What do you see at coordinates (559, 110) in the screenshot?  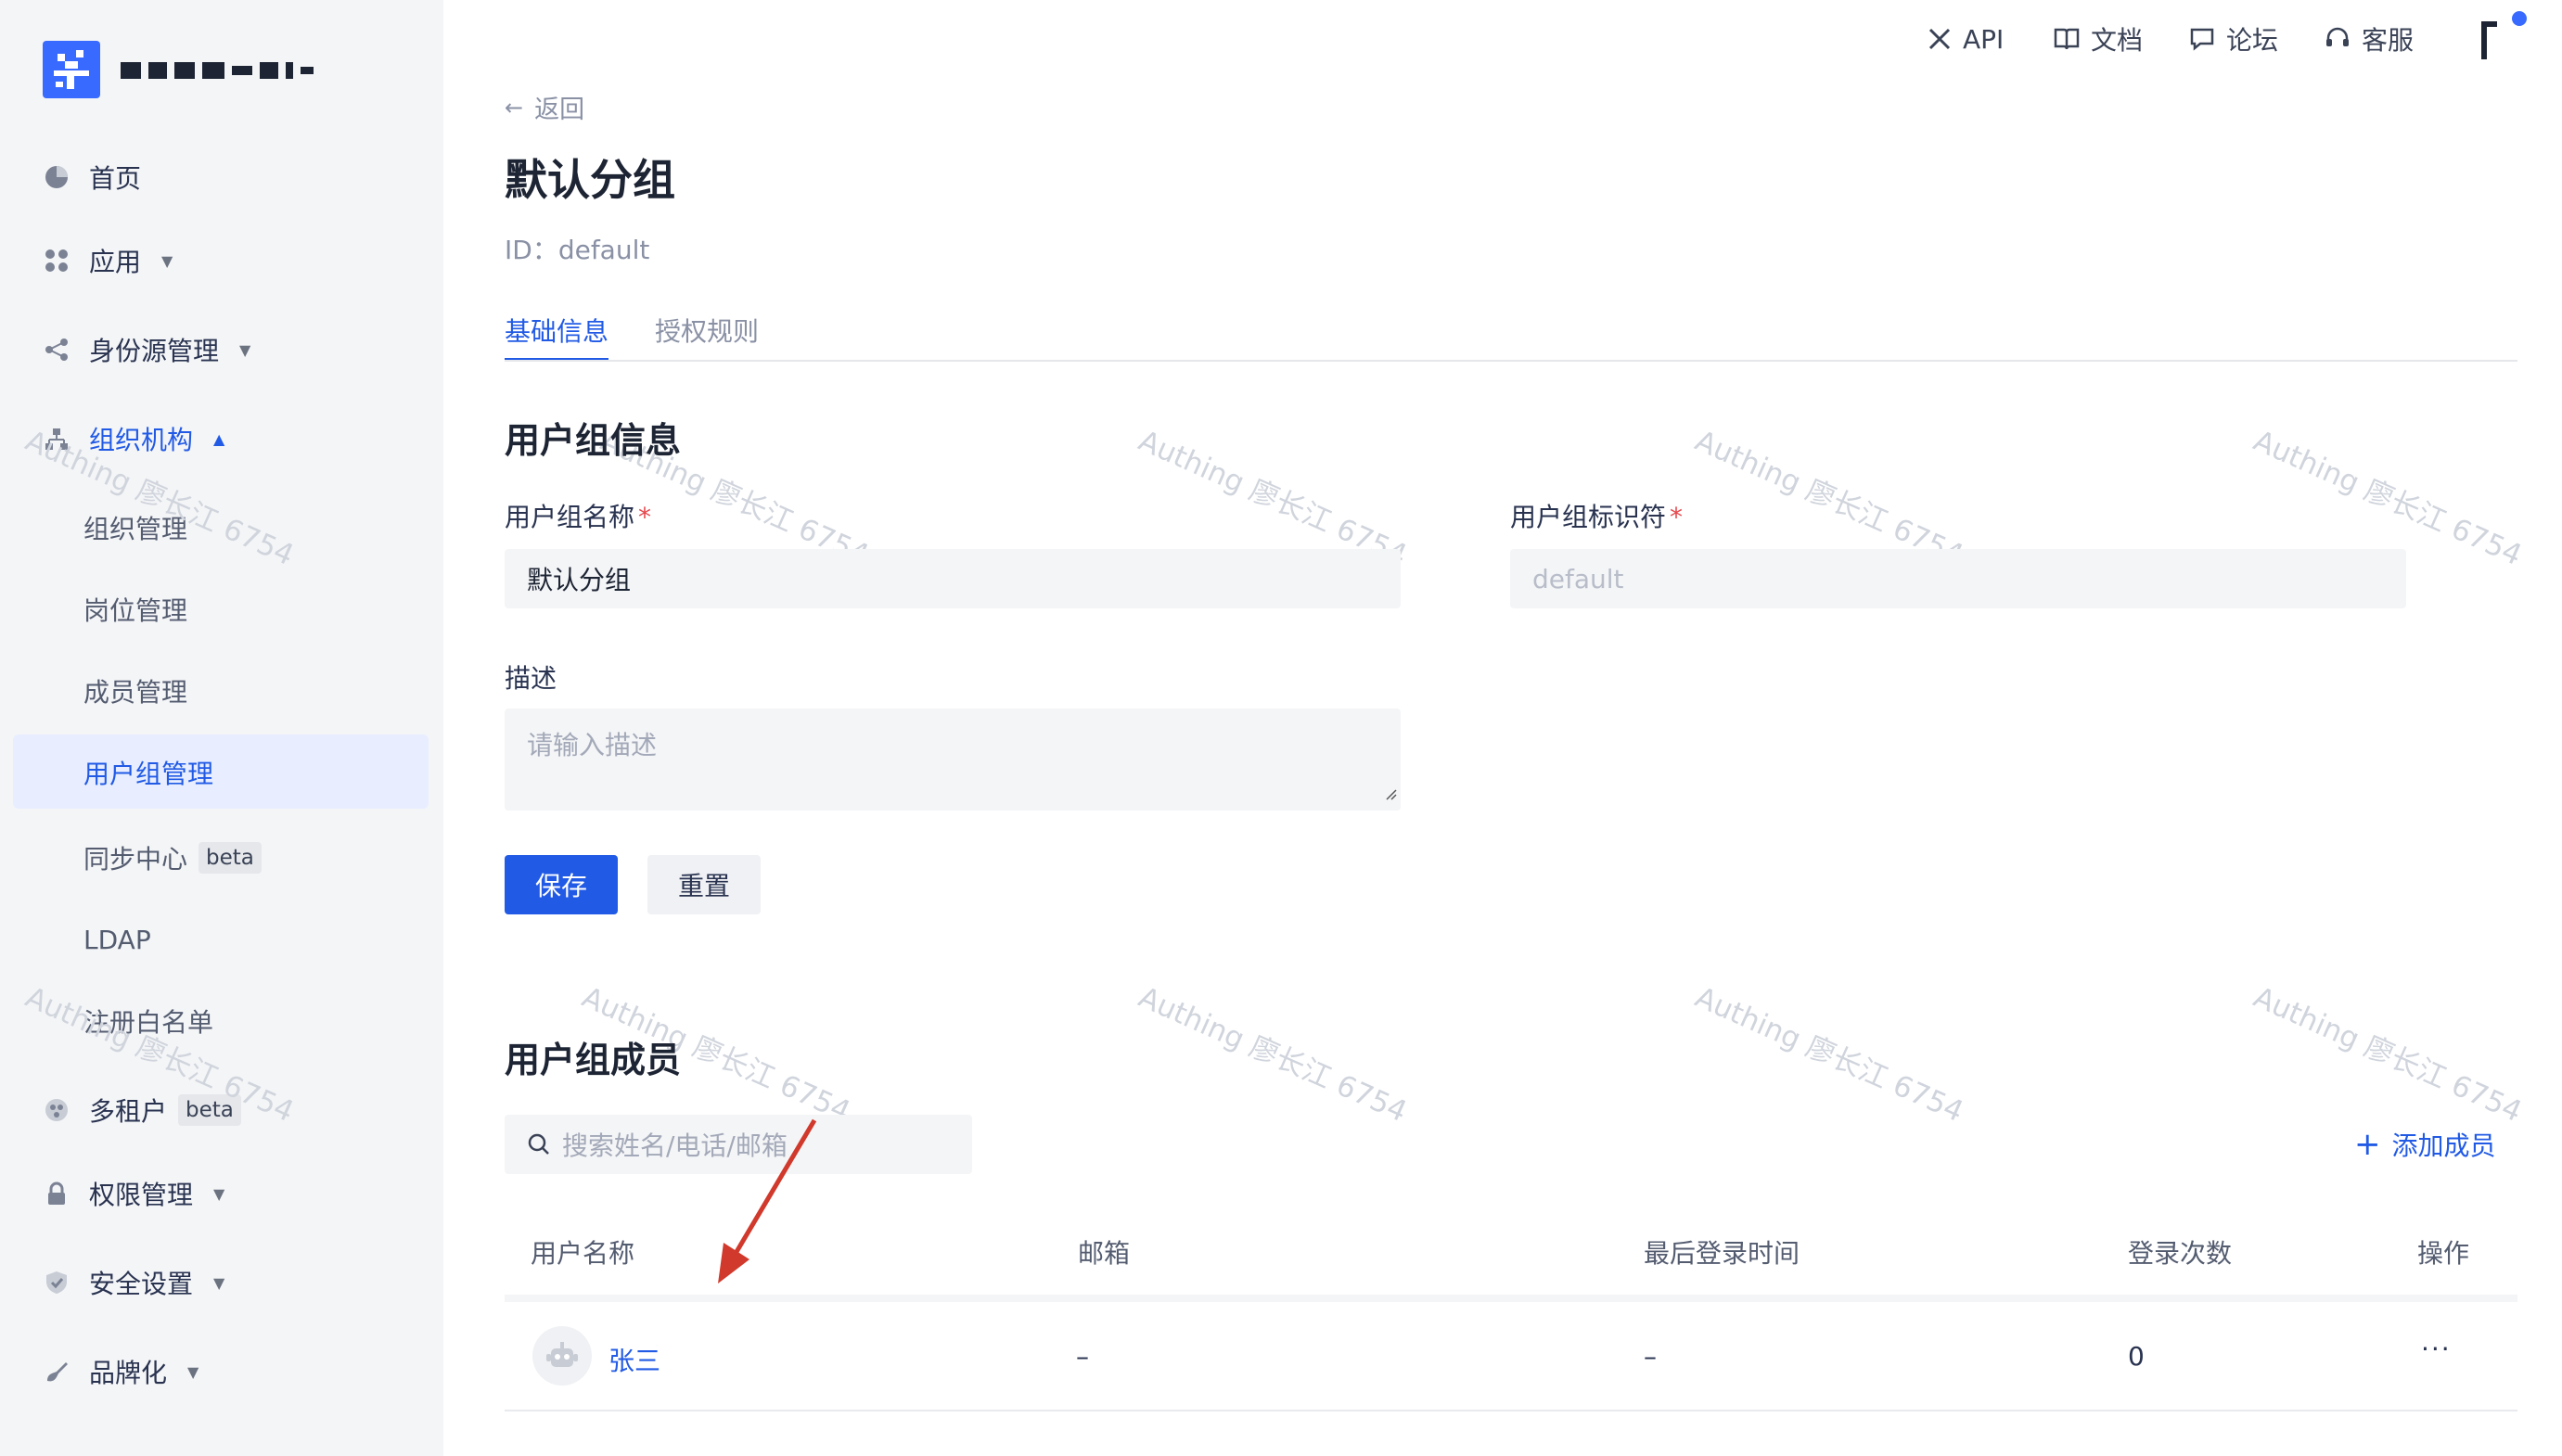 I see `back-label: 返回` at bounding box center [559, 110].